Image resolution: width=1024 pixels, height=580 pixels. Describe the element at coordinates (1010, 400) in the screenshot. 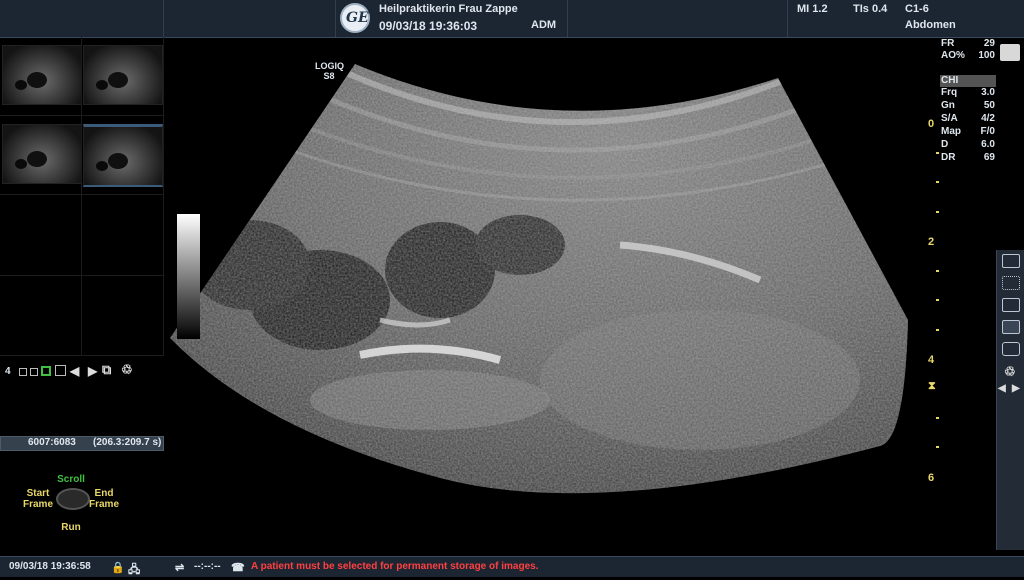

I see `right-tool-strip: ♲ ◀ ▶` at that location.